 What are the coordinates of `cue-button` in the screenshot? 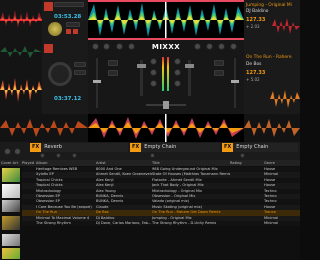 It's located at (68, 31).